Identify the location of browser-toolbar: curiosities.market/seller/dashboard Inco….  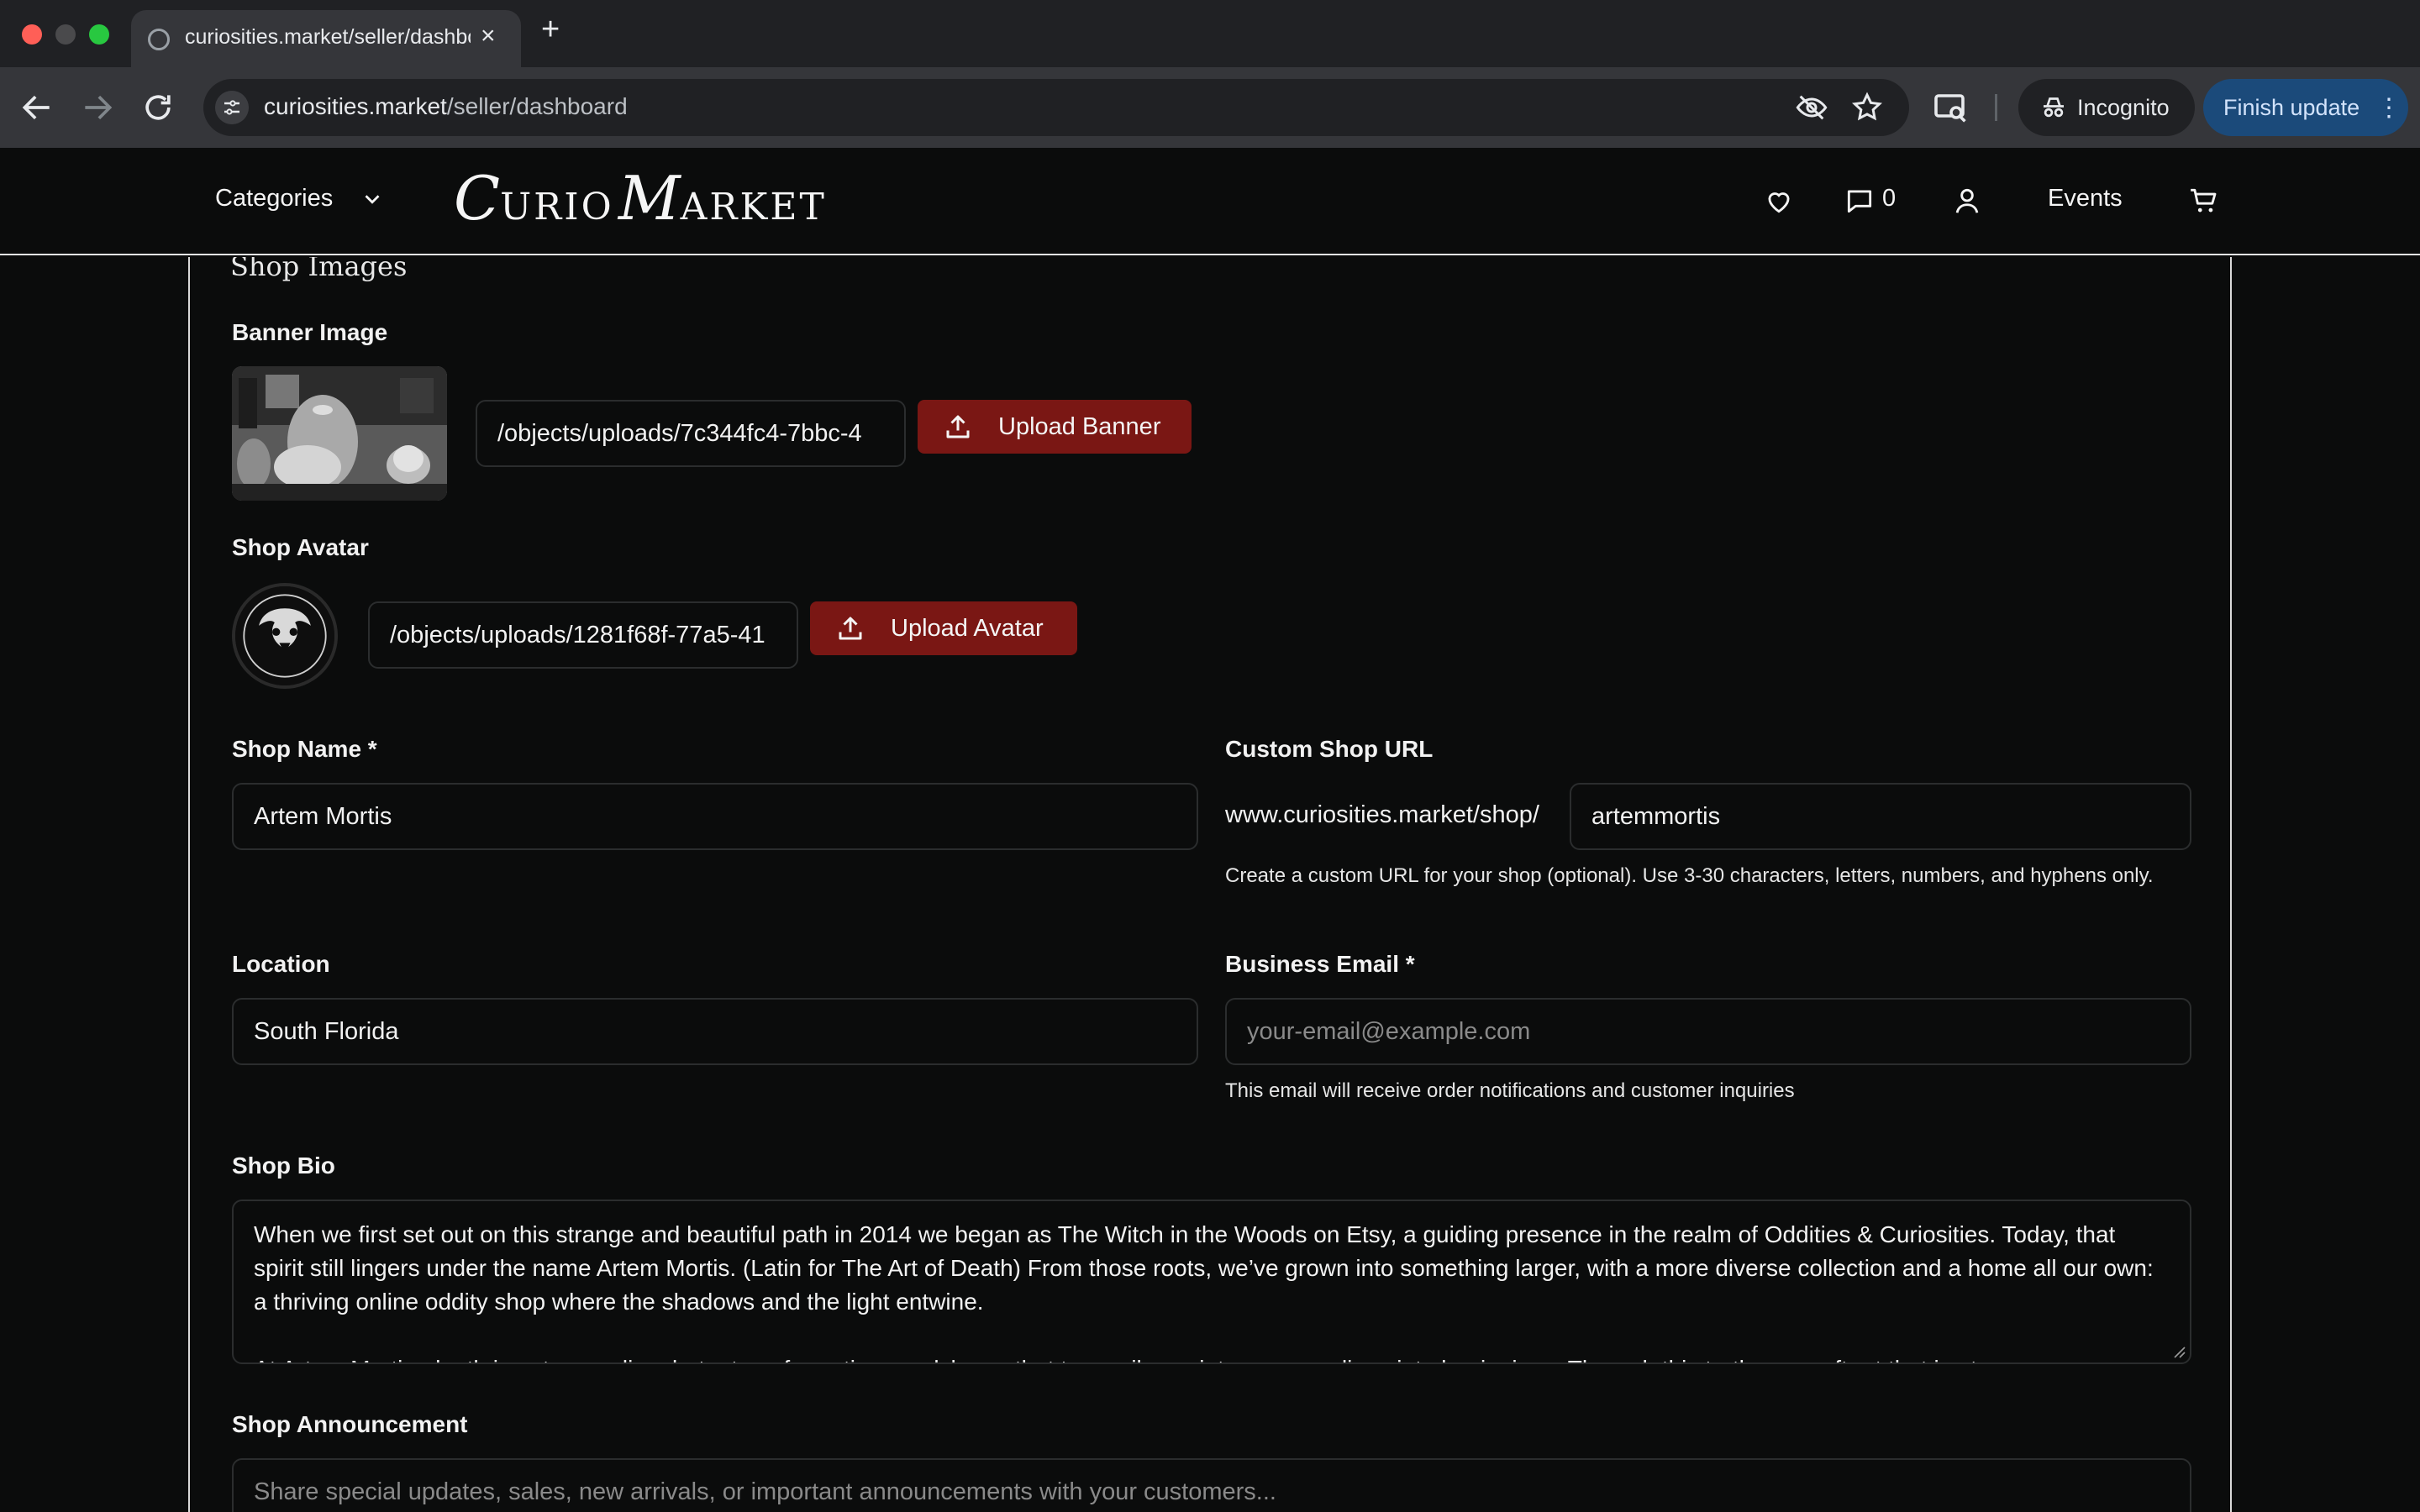
(1210, 107).